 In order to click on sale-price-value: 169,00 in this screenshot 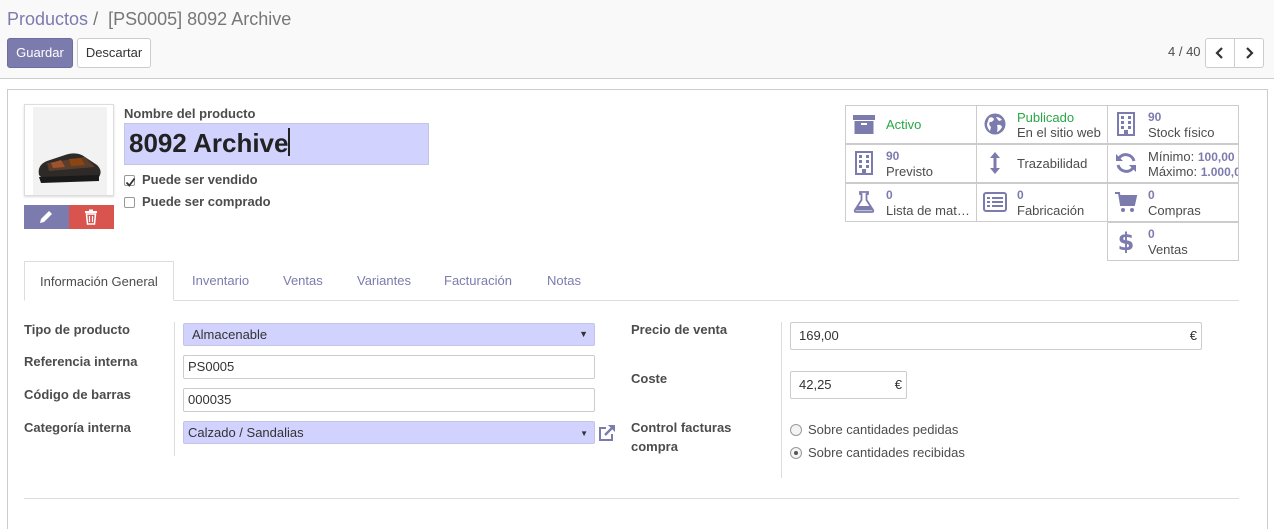, I will do `click(819, 335)`.